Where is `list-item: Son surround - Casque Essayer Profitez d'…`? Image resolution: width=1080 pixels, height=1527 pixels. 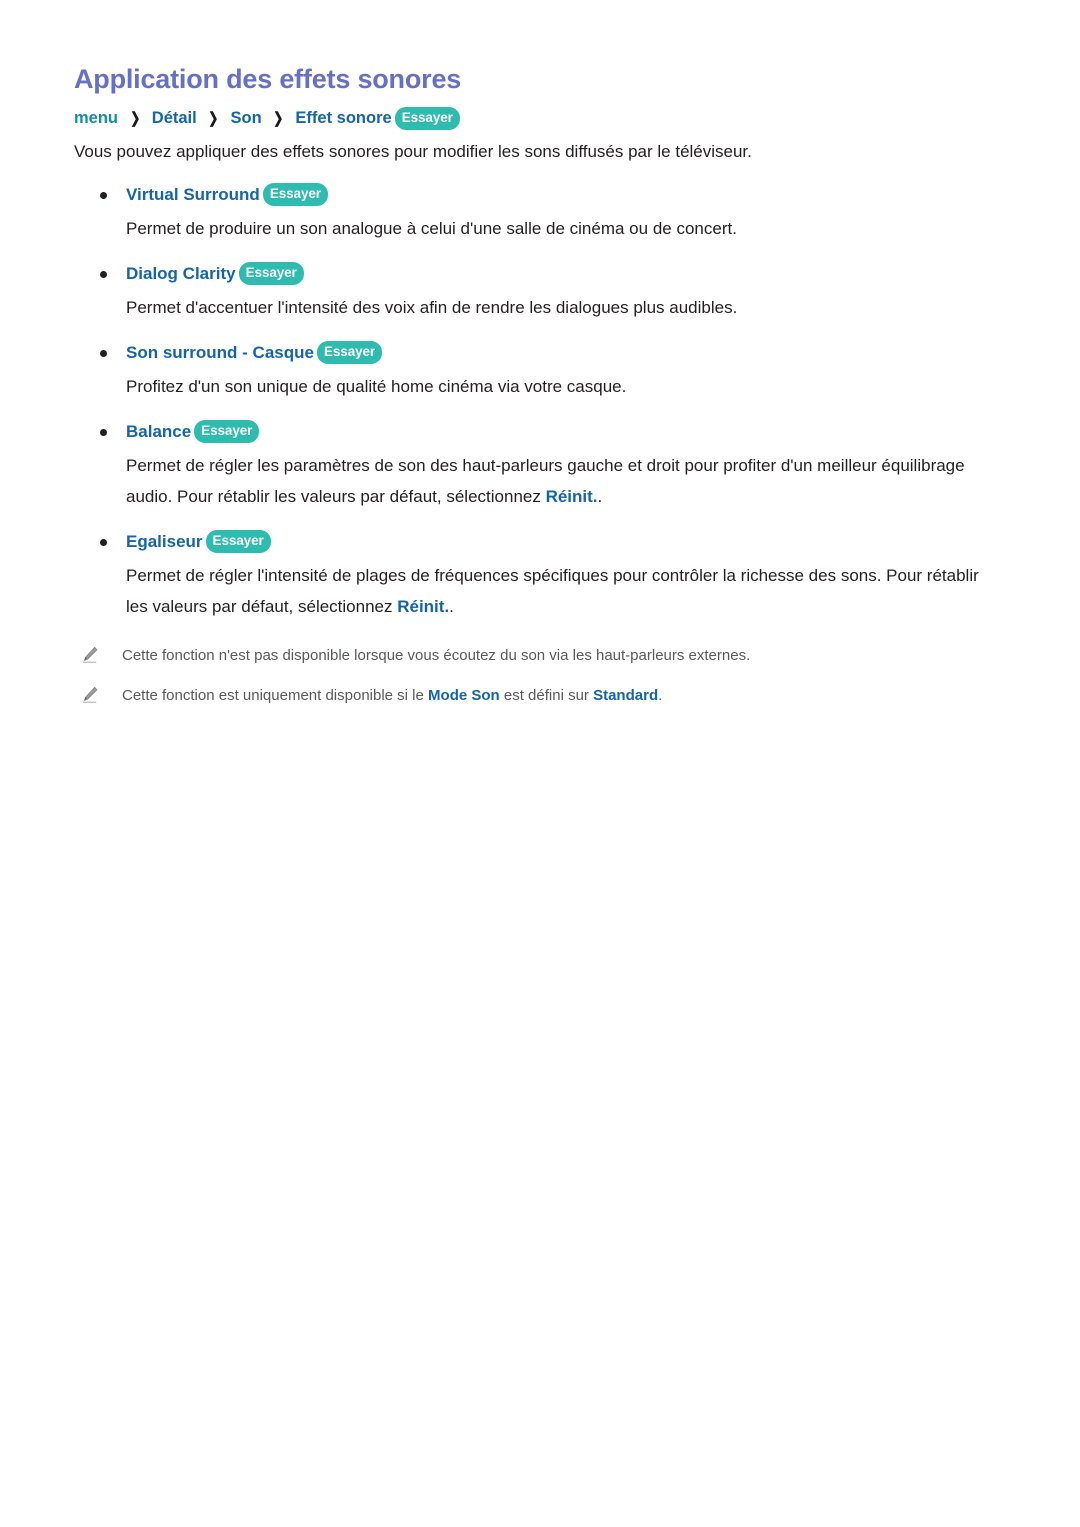 list-item: Son surround - Casque Essayer Profitez d'… is located at coordinates (529, 369).